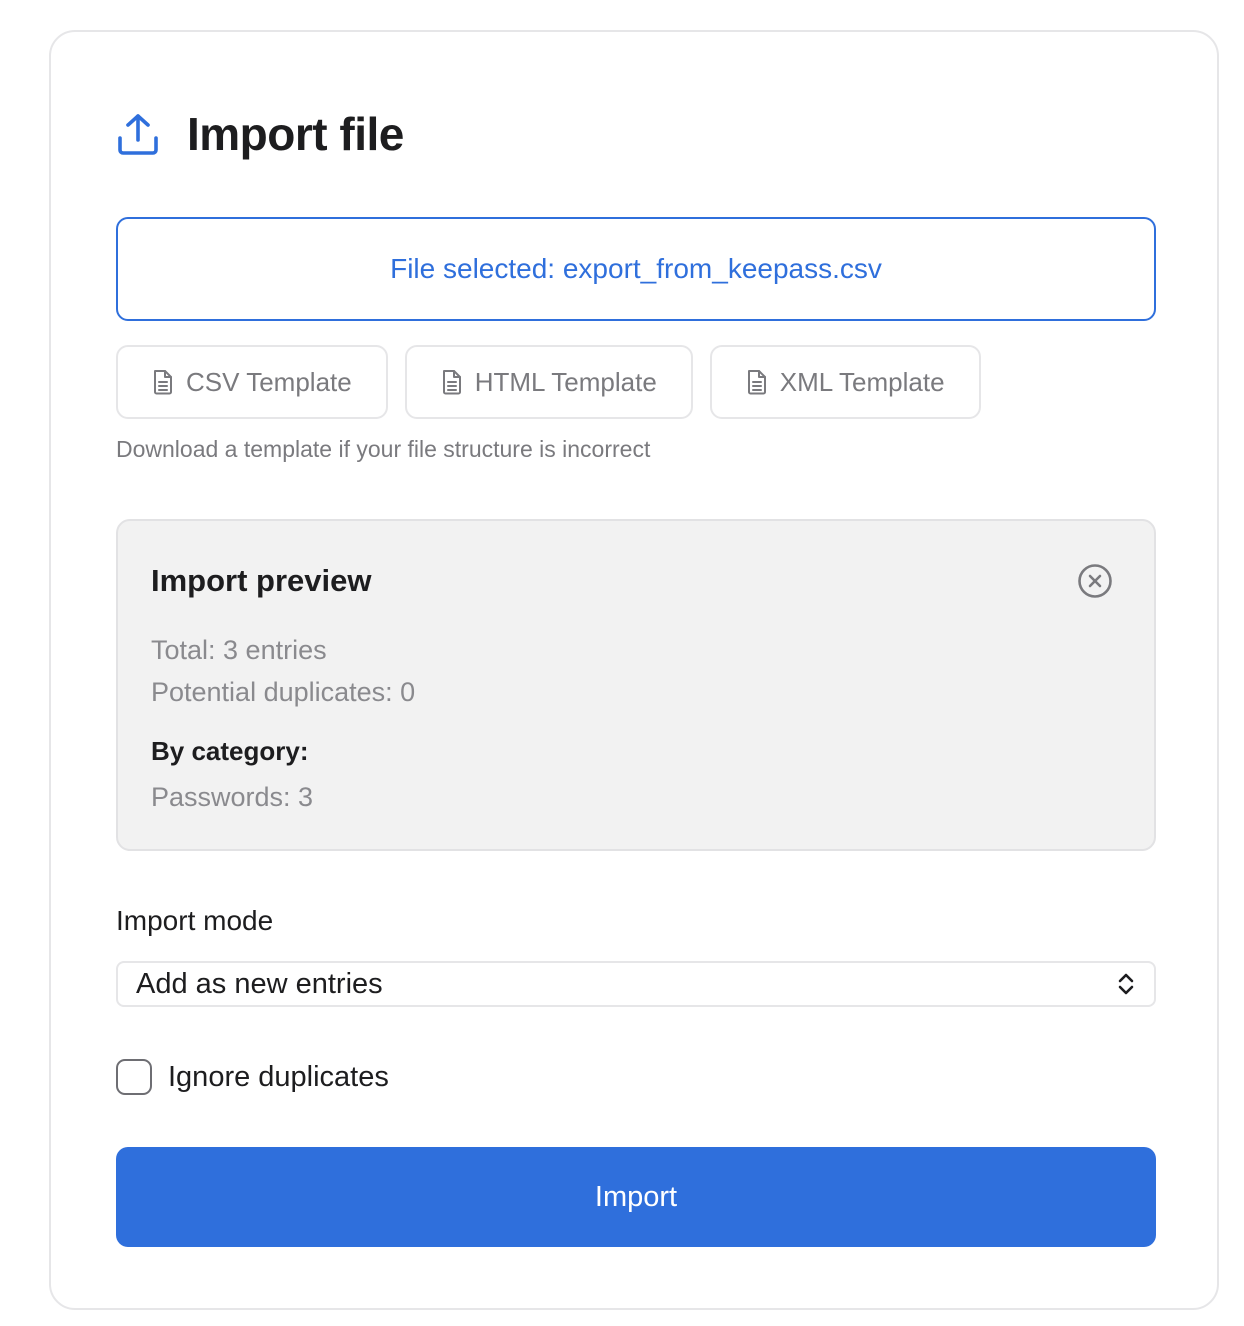 The image size is (1244, 1326). What do you see at coordinates (230, 751) in the screenshot?
I see `by-category-label: By category:` at bounding box center [230, 751].